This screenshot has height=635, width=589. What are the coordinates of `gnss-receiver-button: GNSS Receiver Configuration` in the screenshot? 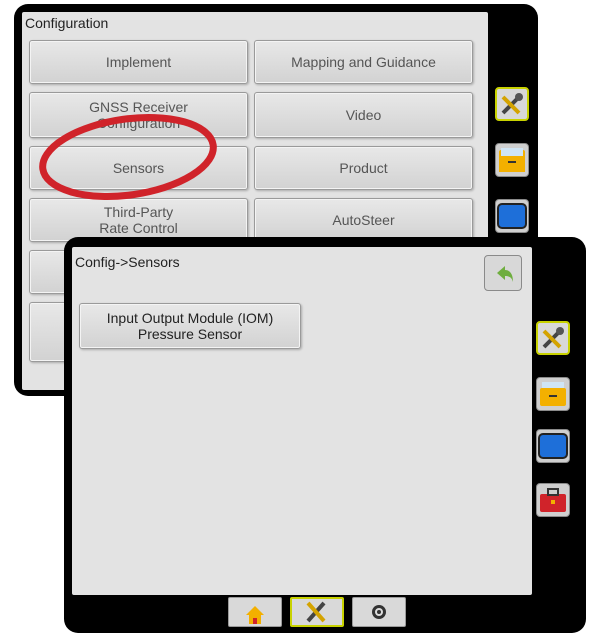 It's located at (138, 115).